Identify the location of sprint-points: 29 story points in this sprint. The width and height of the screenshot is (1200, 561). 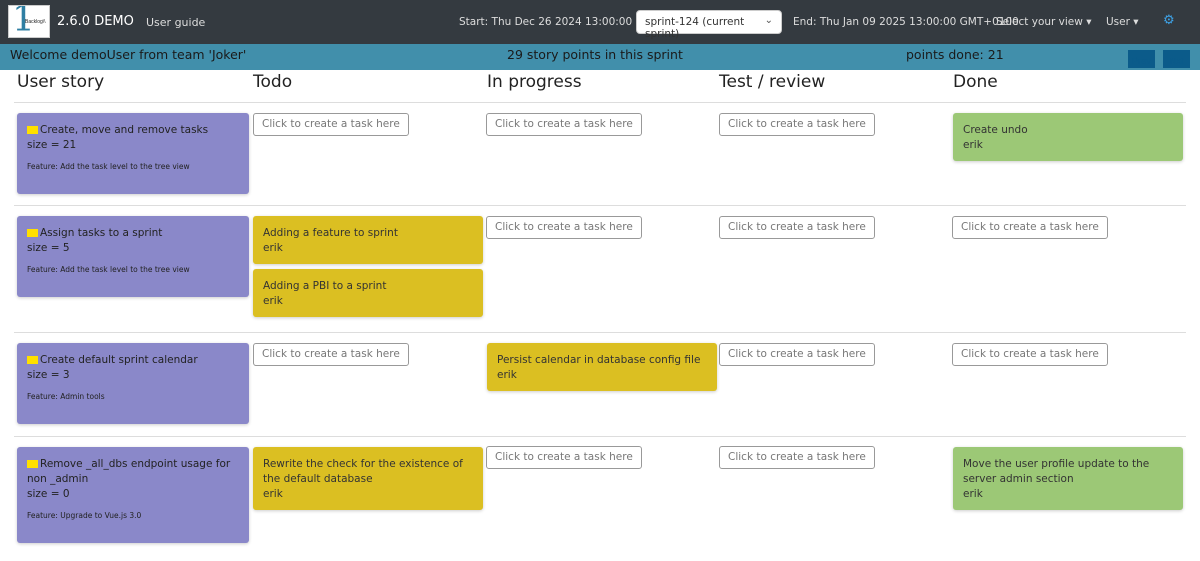
(595, 54).